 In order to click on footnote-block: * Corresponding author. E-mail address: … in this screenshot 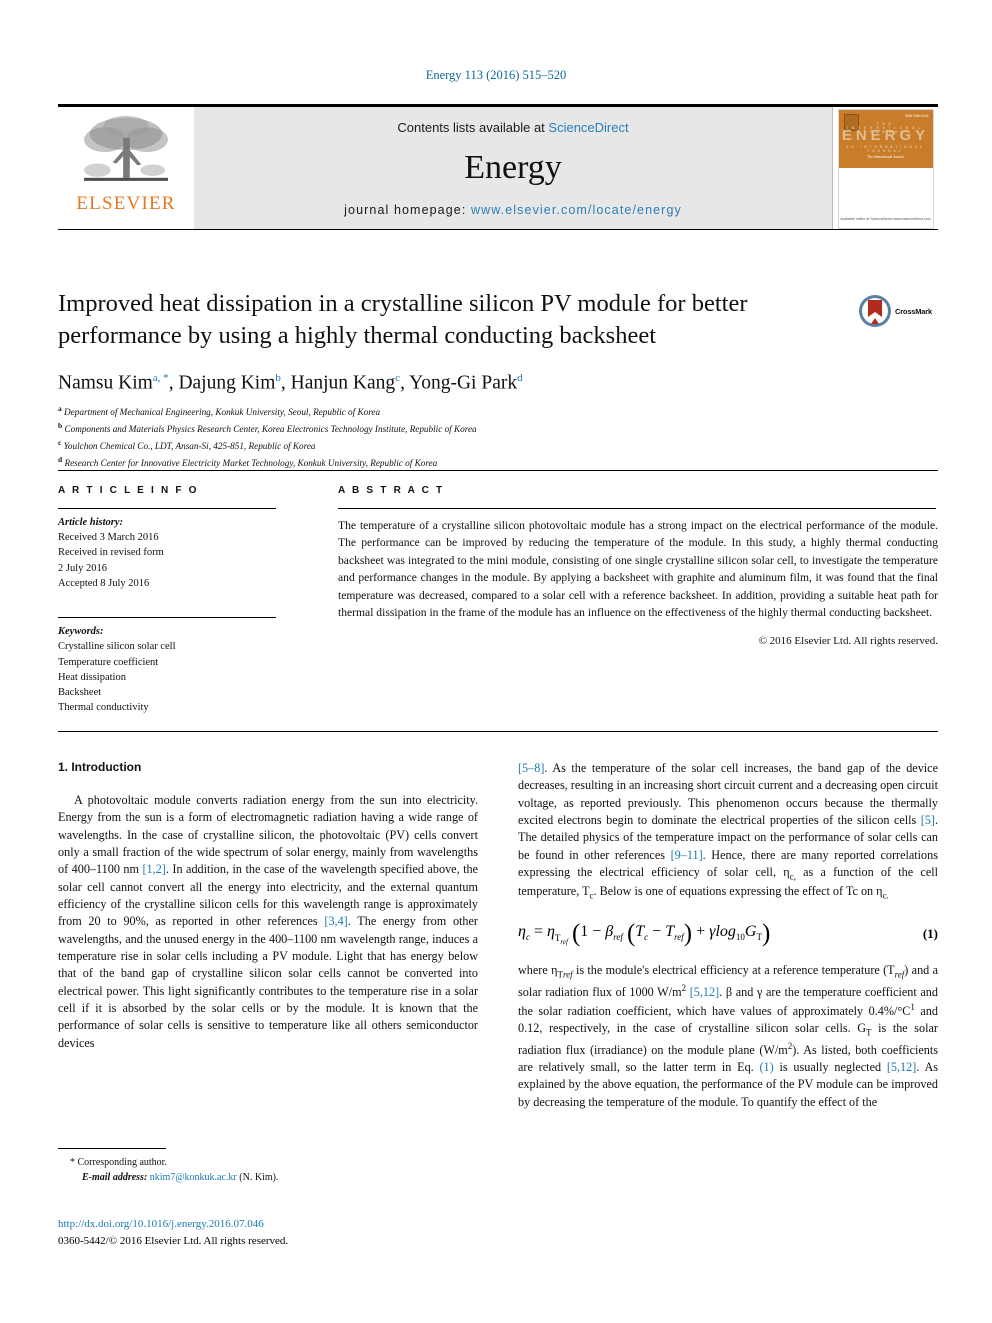, I will do `click(268, 1166)`.